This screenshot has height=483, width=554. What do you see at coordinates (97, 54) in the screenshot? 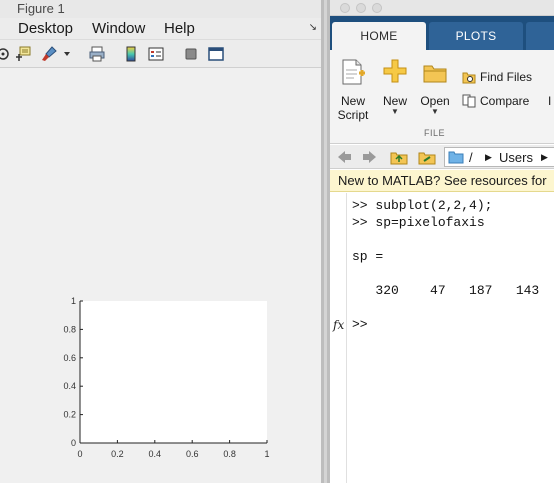
I see `print-icon` at bounding box center [97, 54].